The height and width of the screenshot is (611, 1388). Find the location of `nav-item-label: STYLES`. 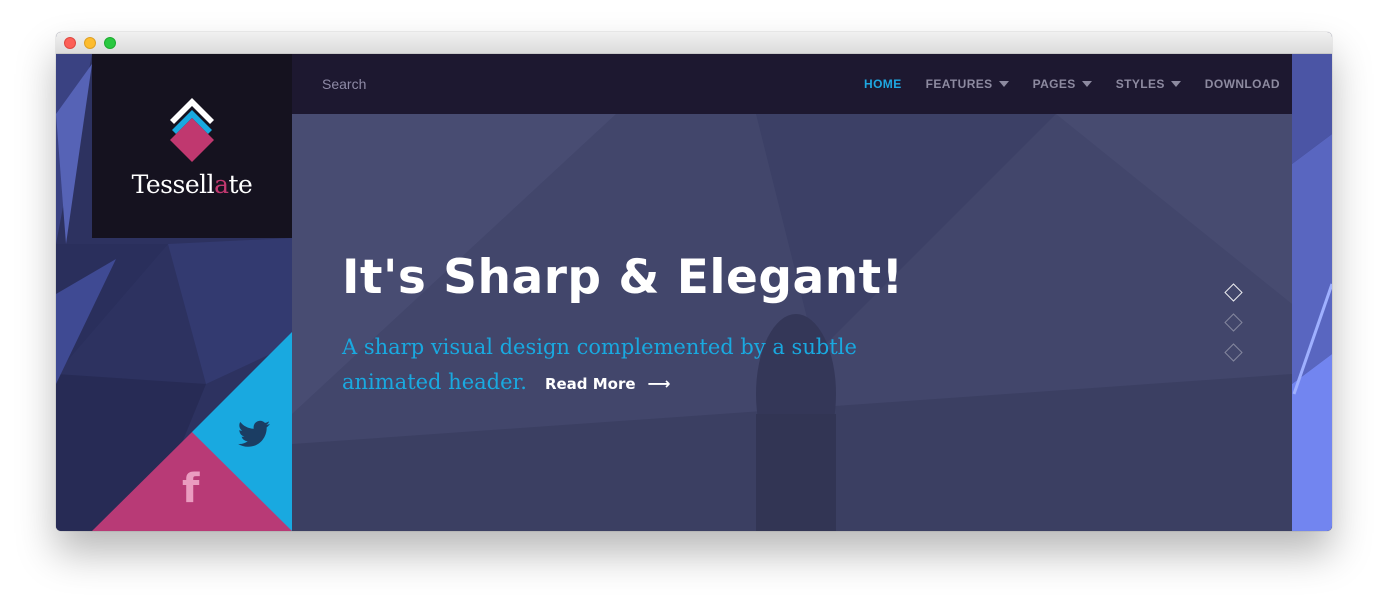

nav-item-label: STYLES is located at coordinates (1140, 84).